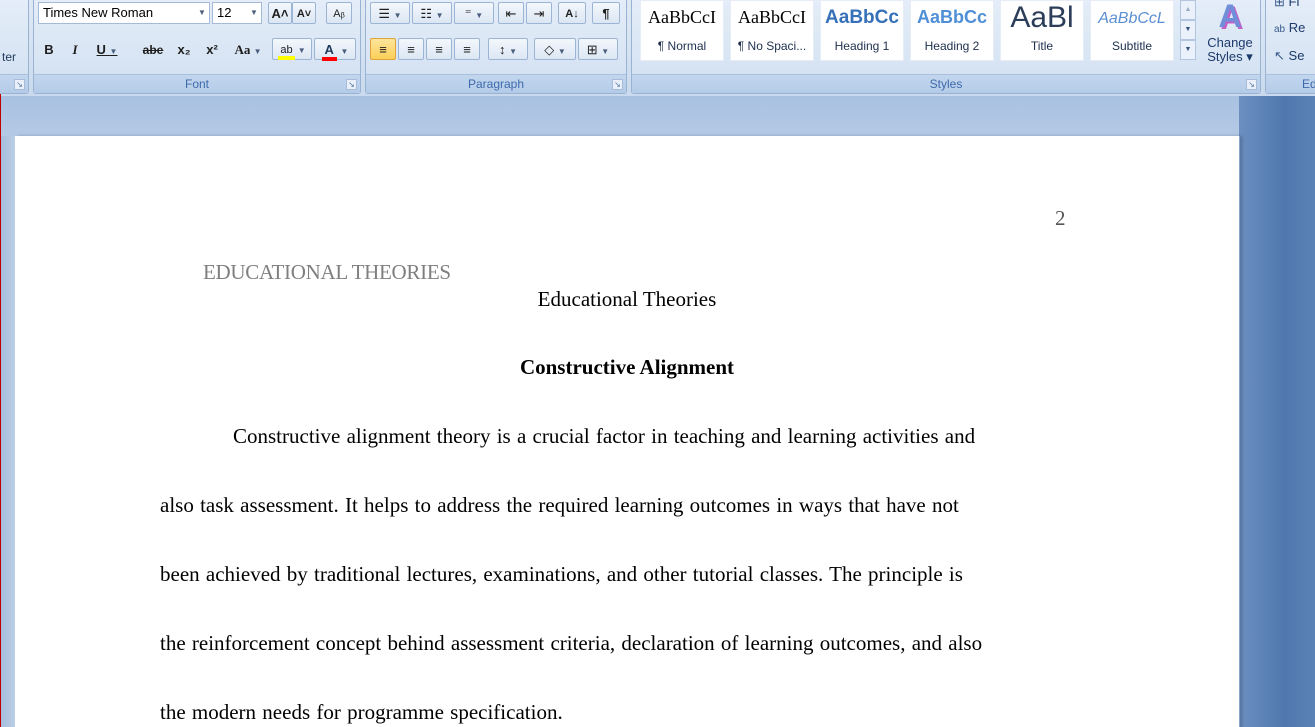 The width and height of the screenshot is (1315, 727). I want to click on change-case-button: Aa ▼, so click(248, 49).